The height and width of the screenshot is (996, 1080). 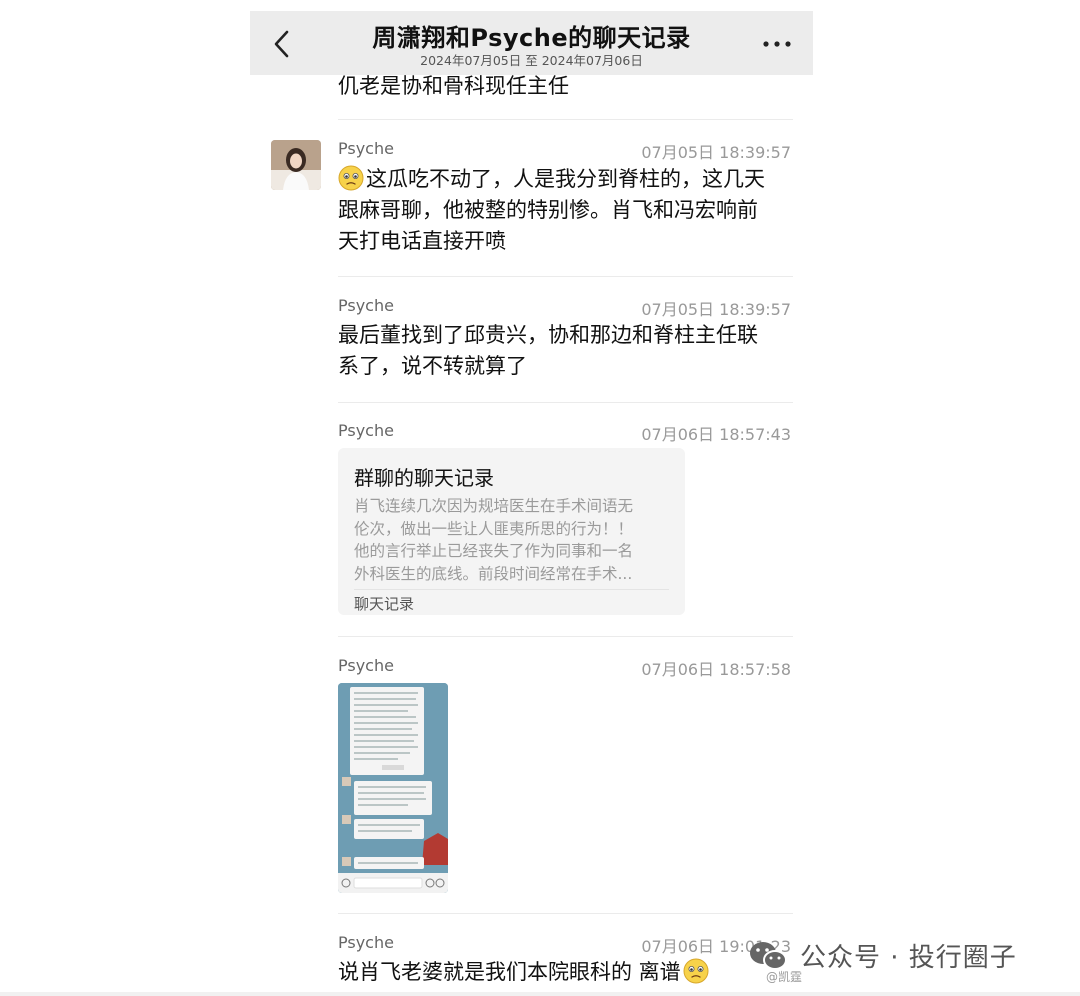 I want to click on thumbnail-graphic, so click(x=393, y=788).